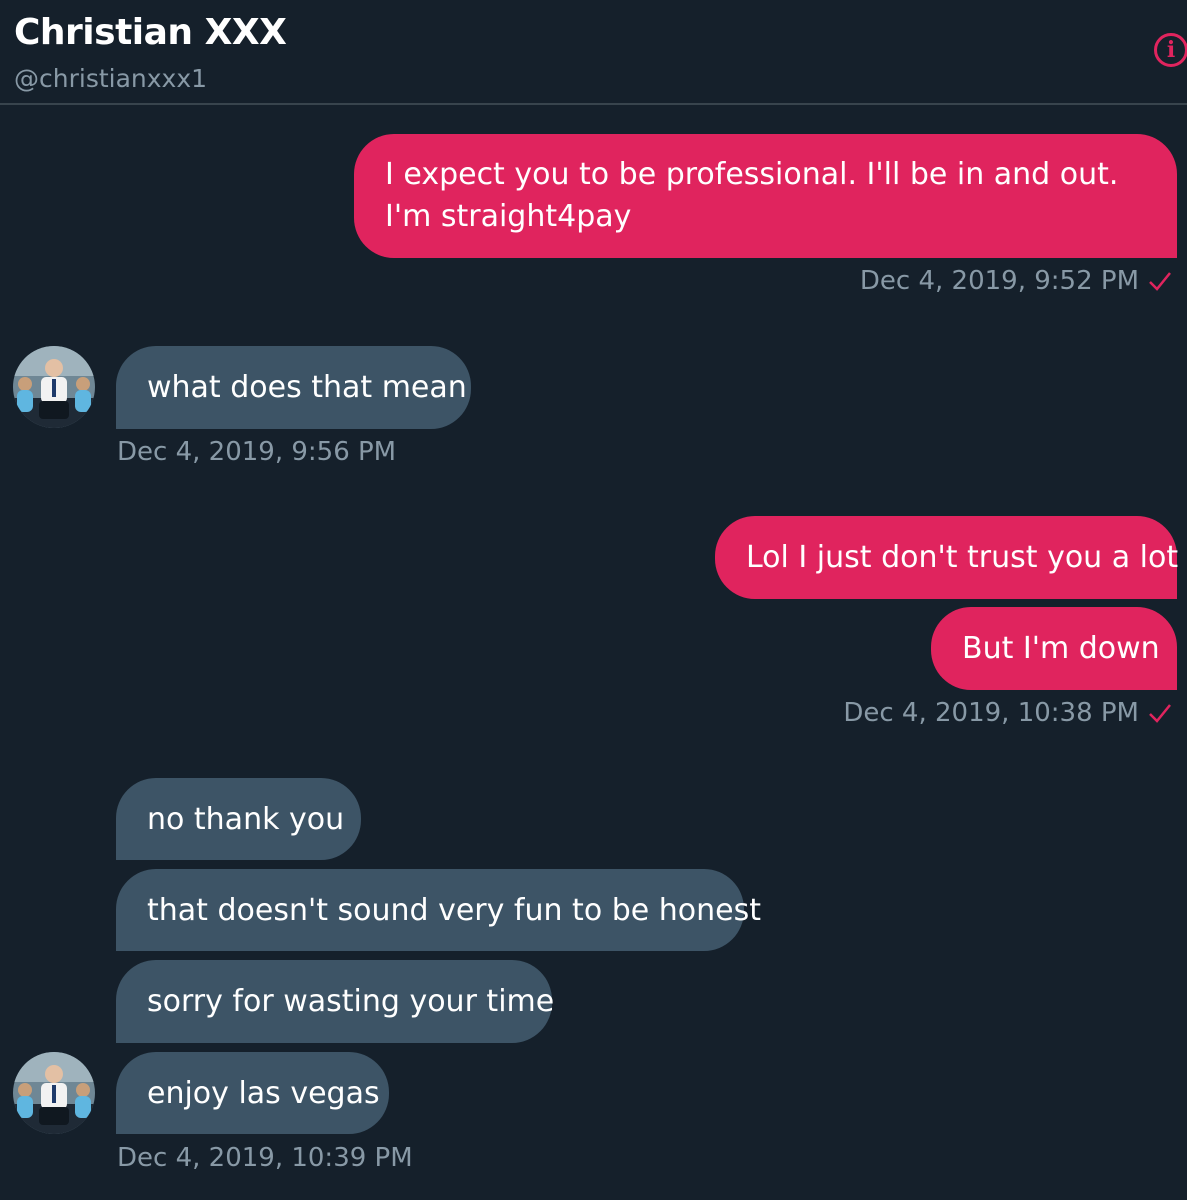 This screenshot has height=1200, width=1187. I want to click on sent-message-bubble: Lol I just don't trust you a lot, so click(947, 557).